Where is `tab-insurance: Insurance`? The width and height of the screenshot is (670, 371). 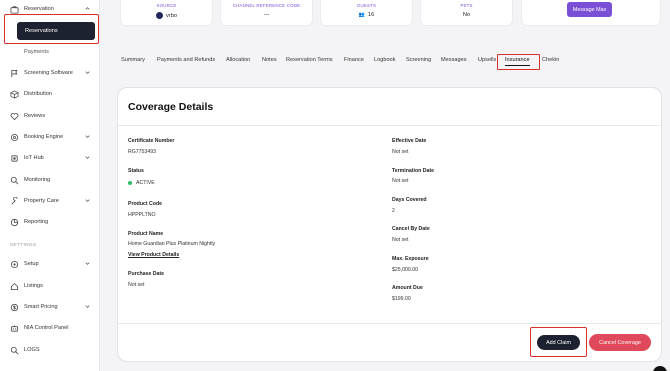
tab-insurance: Insurance is located at coordinates (517, 61).